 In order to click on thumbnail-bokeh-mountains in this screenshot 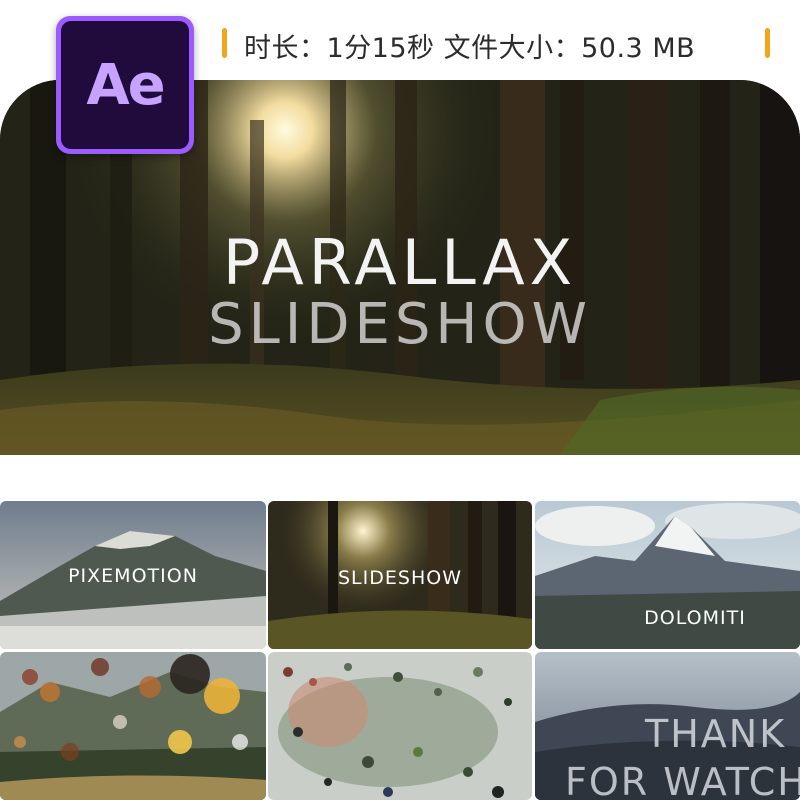, I will do `click(133, 726)`.